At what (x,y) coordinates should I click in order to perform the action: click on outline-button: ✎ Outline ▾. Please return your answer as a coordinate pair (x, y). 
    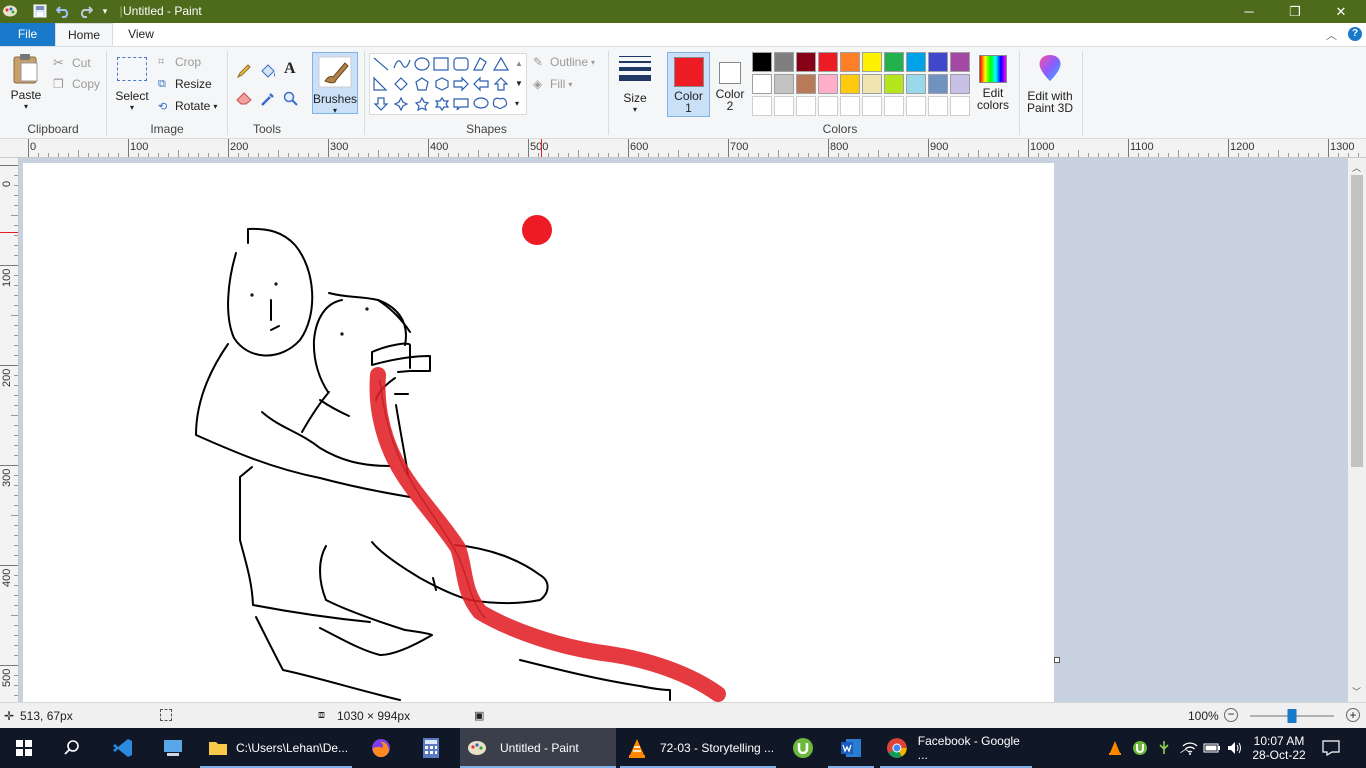
    Looking at the image, I should click on (564, 62).